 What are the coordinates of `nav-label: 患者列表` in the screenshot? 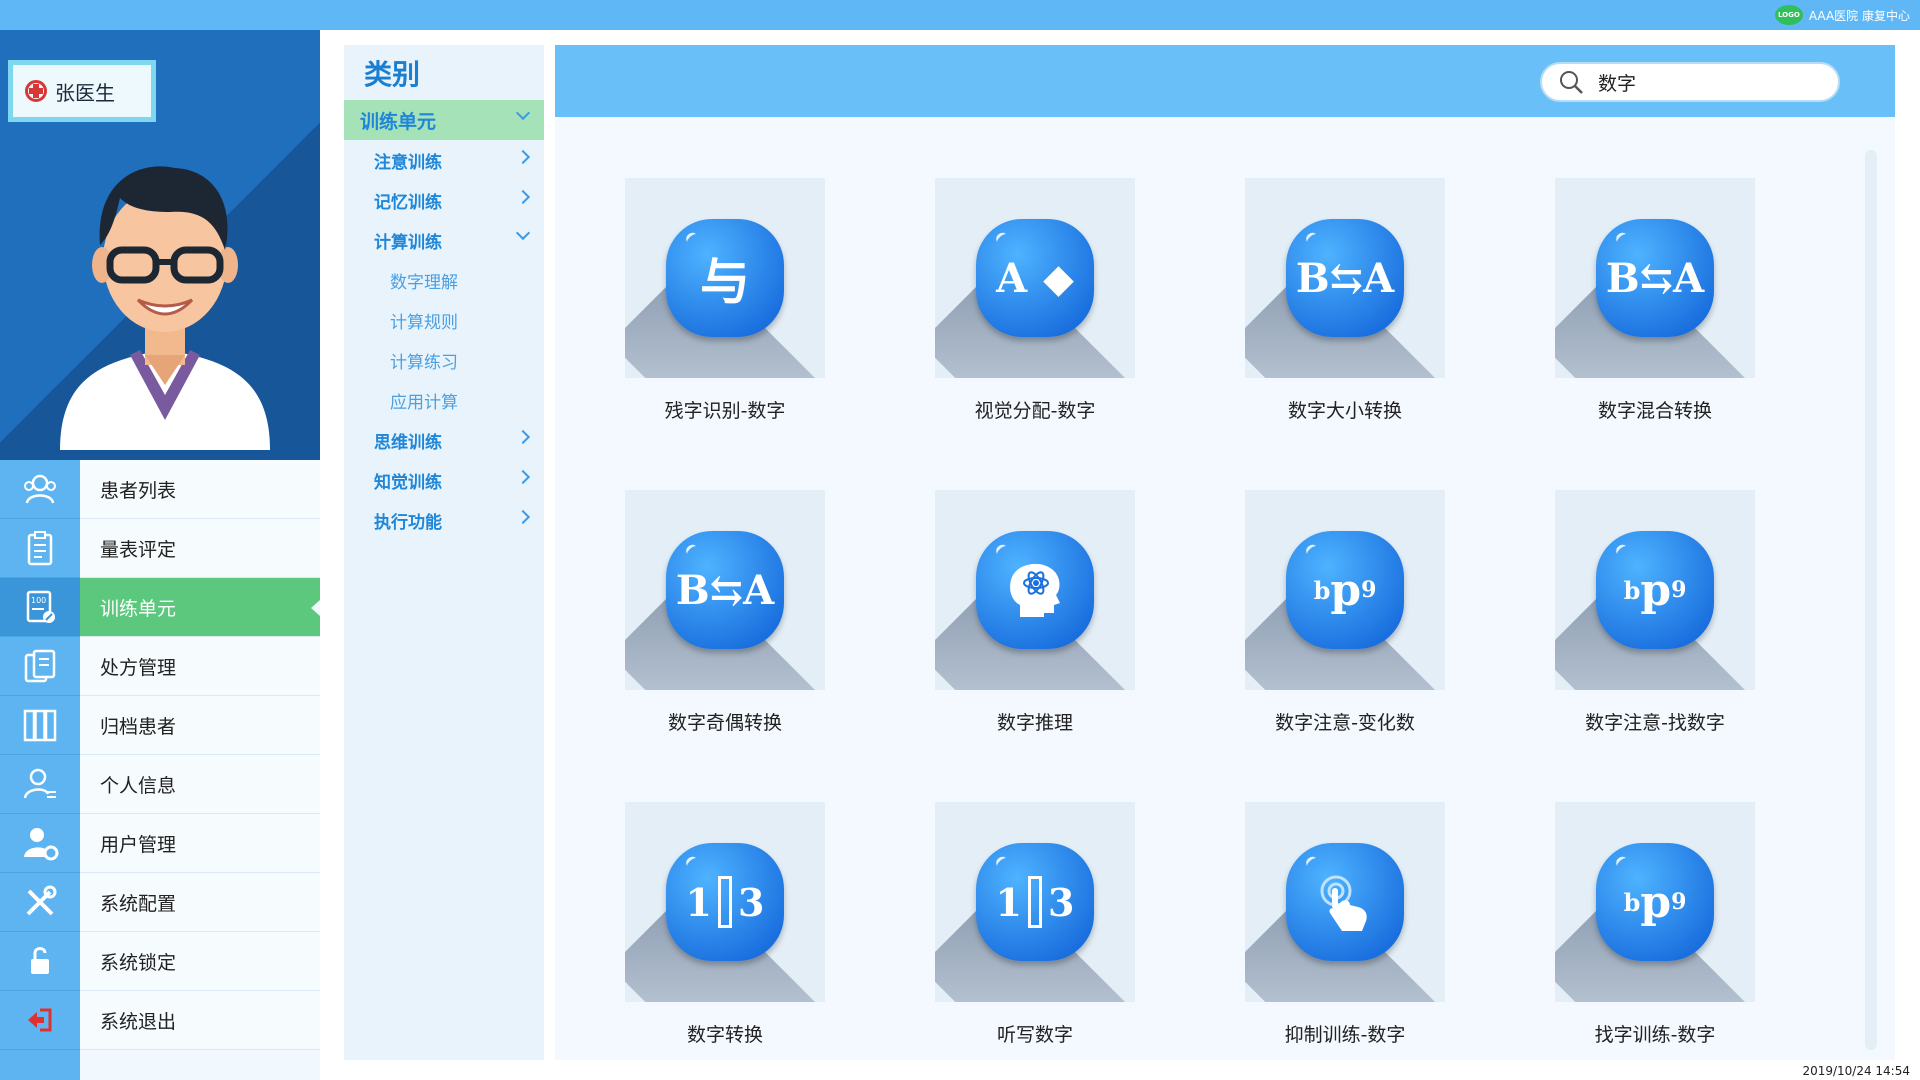 It's located at (200, 489).